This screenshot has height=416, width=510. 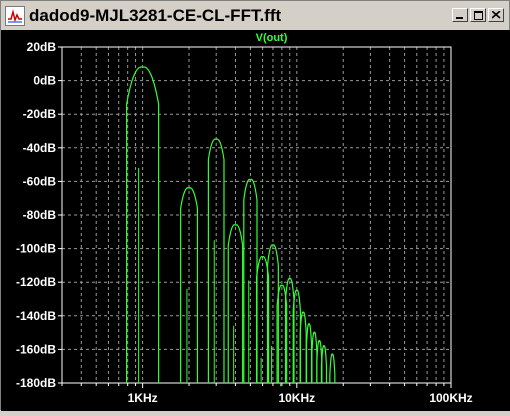 What do you see at coordinates (36, 282) in the screenshot?
I see `y-tick-label: -120dB` at bounding box center [36, 282].